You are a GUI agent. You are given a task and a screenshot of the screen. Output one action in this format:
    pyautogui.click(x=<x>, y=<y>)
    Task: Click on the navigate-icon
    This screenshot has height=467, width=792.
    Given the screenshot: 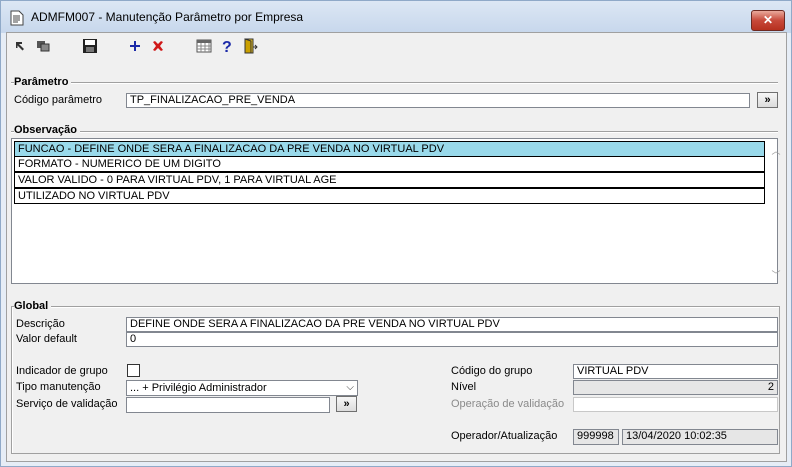 What is the action you would take?
    pyautogui.click(x=21, y=46)
    